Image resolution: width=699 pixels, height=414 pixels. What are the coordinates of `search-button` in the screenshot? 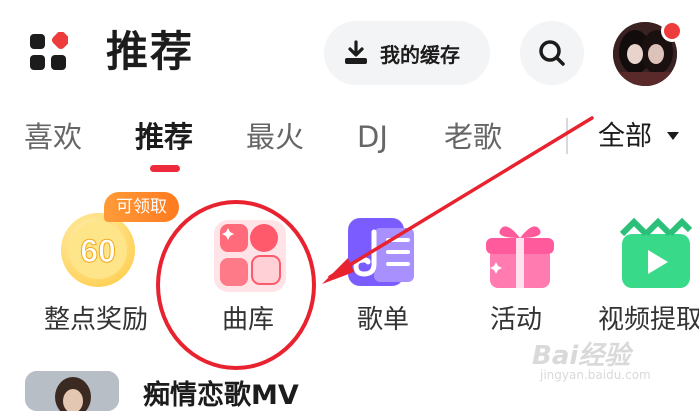 It's located at (552, 53).